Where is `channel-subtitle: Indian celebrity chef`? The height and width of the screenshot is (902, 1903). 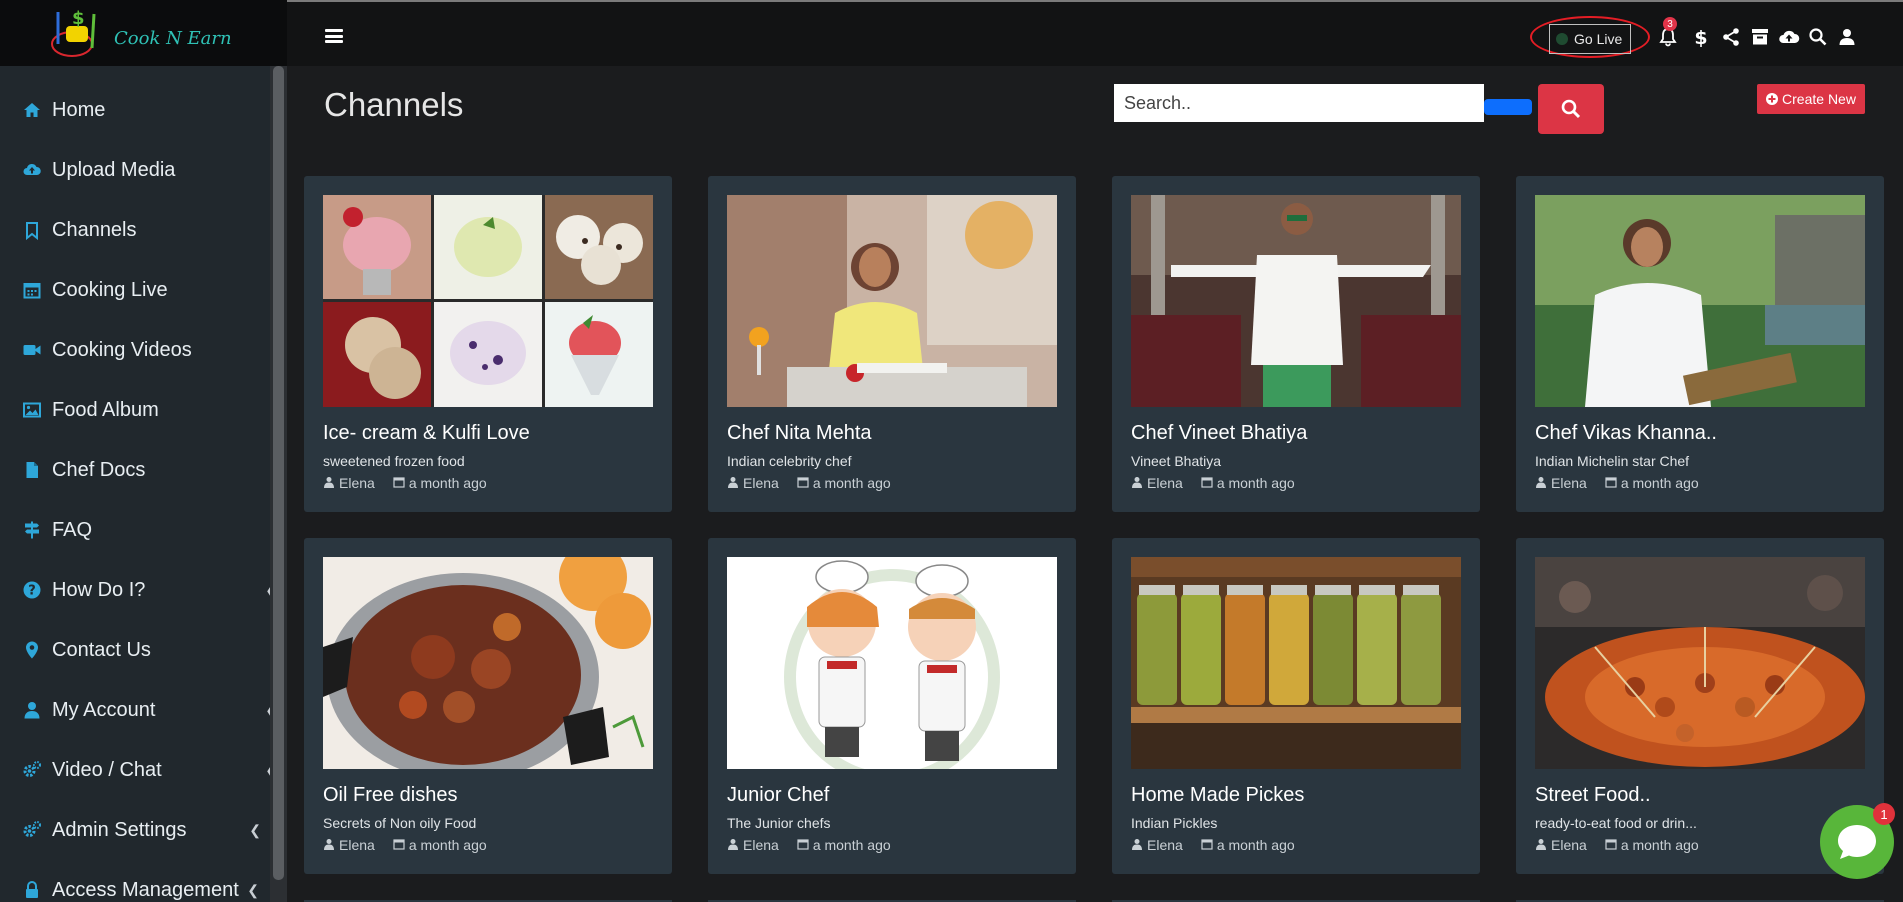 channel-subtitle: Indian celebrity chef is located at coordinates (789, 461).